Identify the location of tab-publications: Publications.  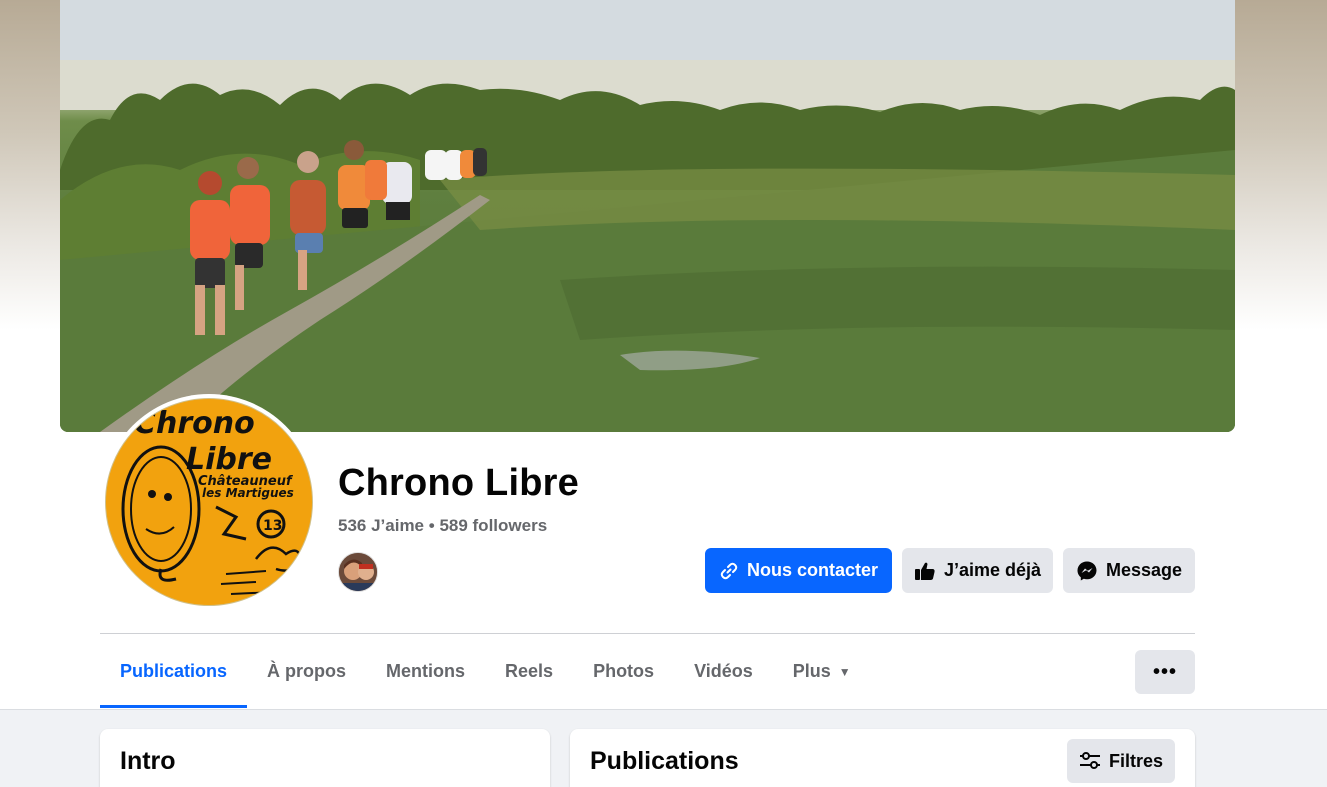
(174, 678).